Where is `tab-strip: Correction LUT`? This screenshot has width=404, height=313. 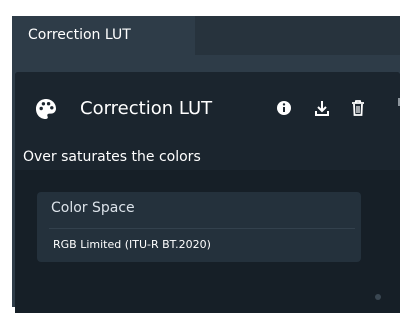
tab-strip: Correction LUT is located at coordinates (206, 35).